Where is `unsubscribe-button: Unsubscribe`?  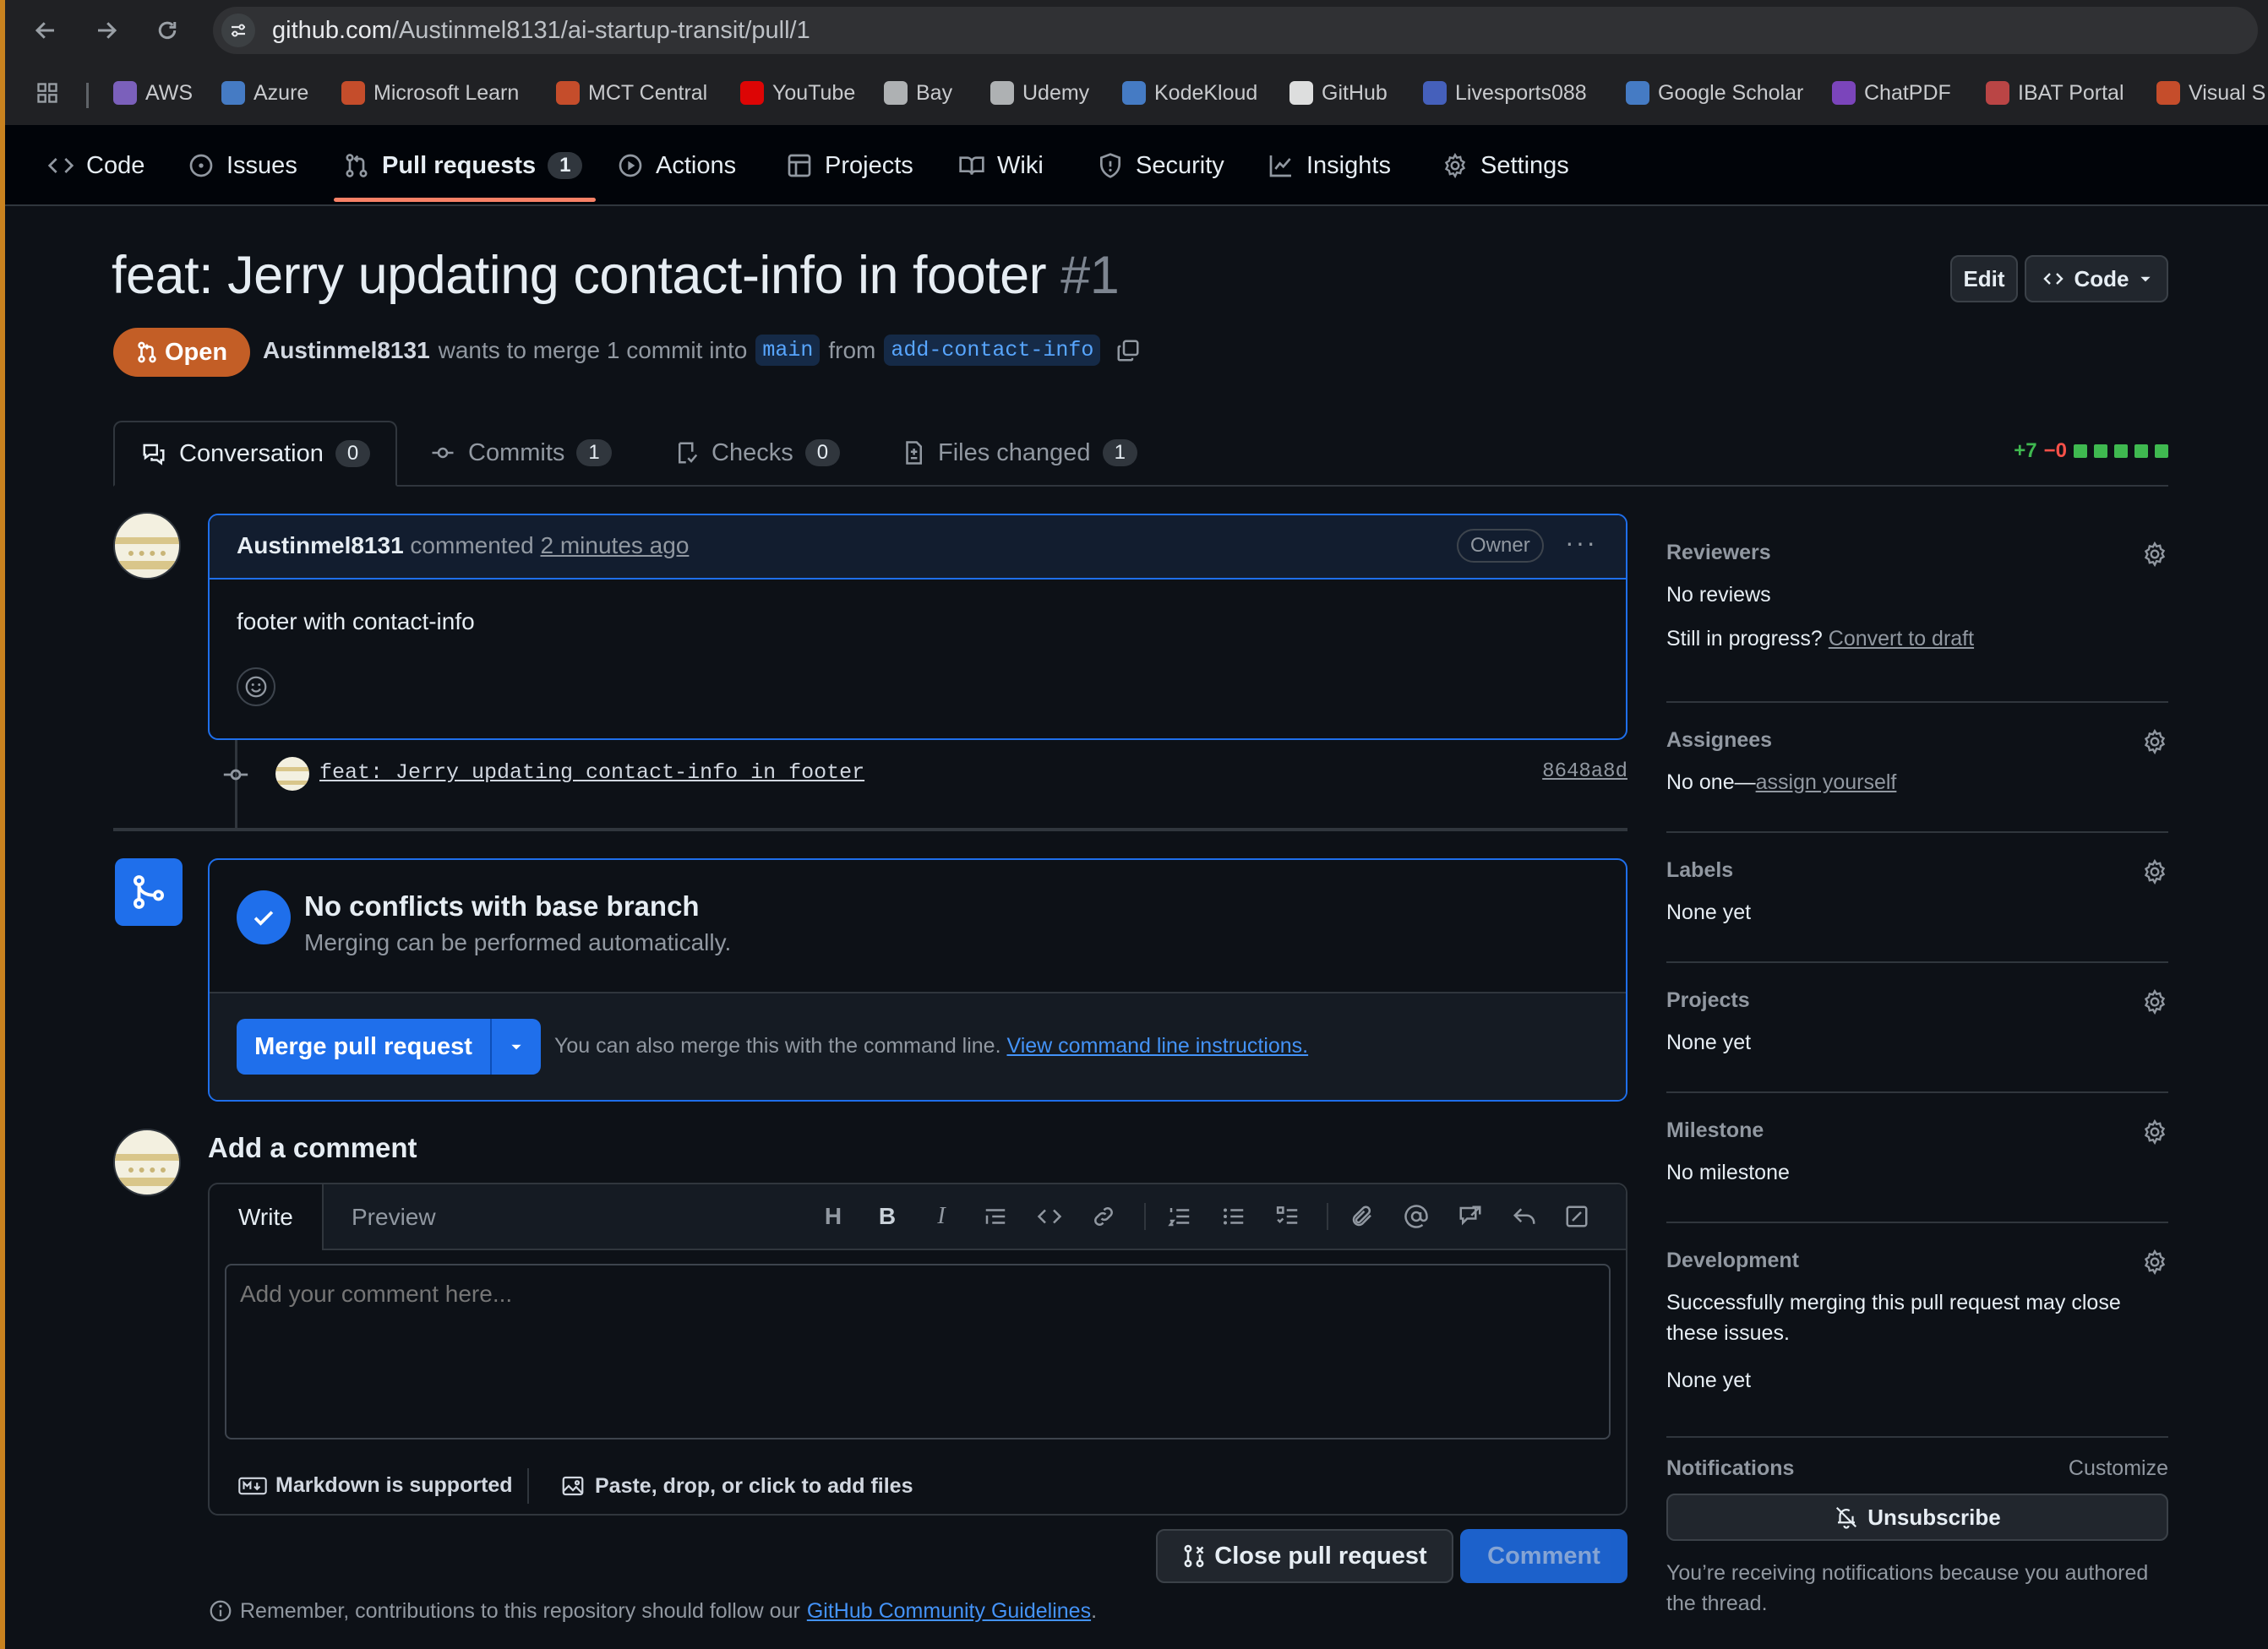
unsubscribe-button: Unsubscribe is located at coordinates (1917, 1517).